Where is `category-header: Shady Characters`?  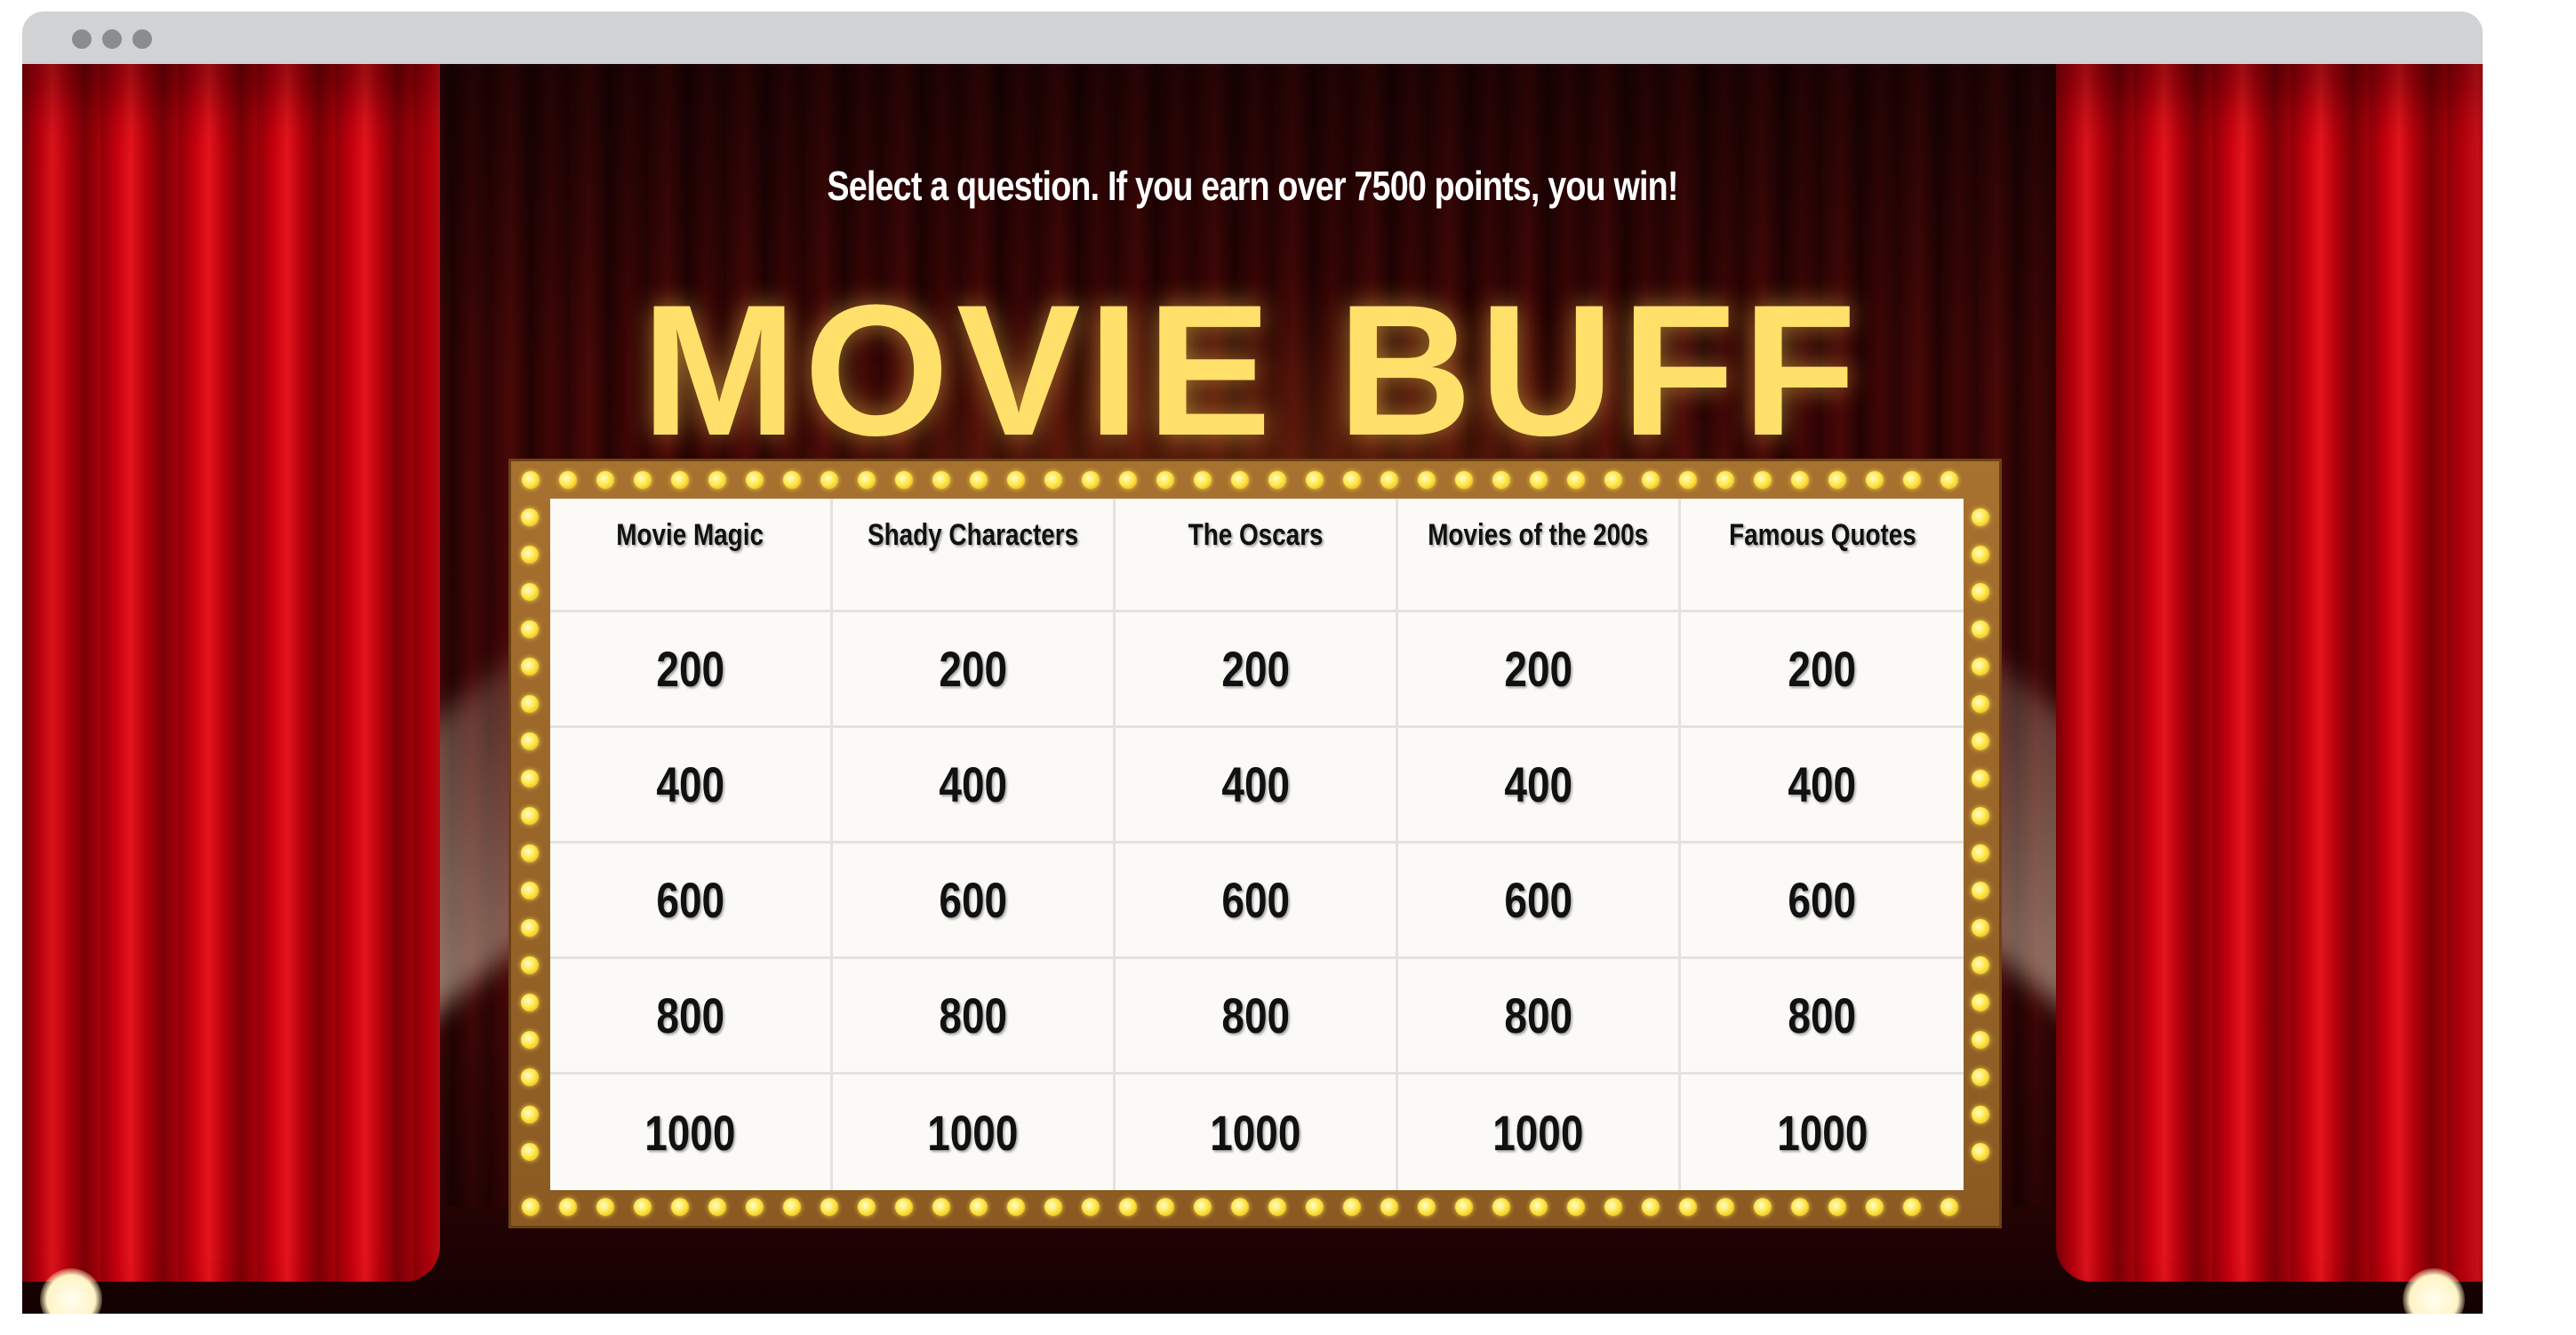 category-header: Shady Characters is located at coordinates (974, 555).